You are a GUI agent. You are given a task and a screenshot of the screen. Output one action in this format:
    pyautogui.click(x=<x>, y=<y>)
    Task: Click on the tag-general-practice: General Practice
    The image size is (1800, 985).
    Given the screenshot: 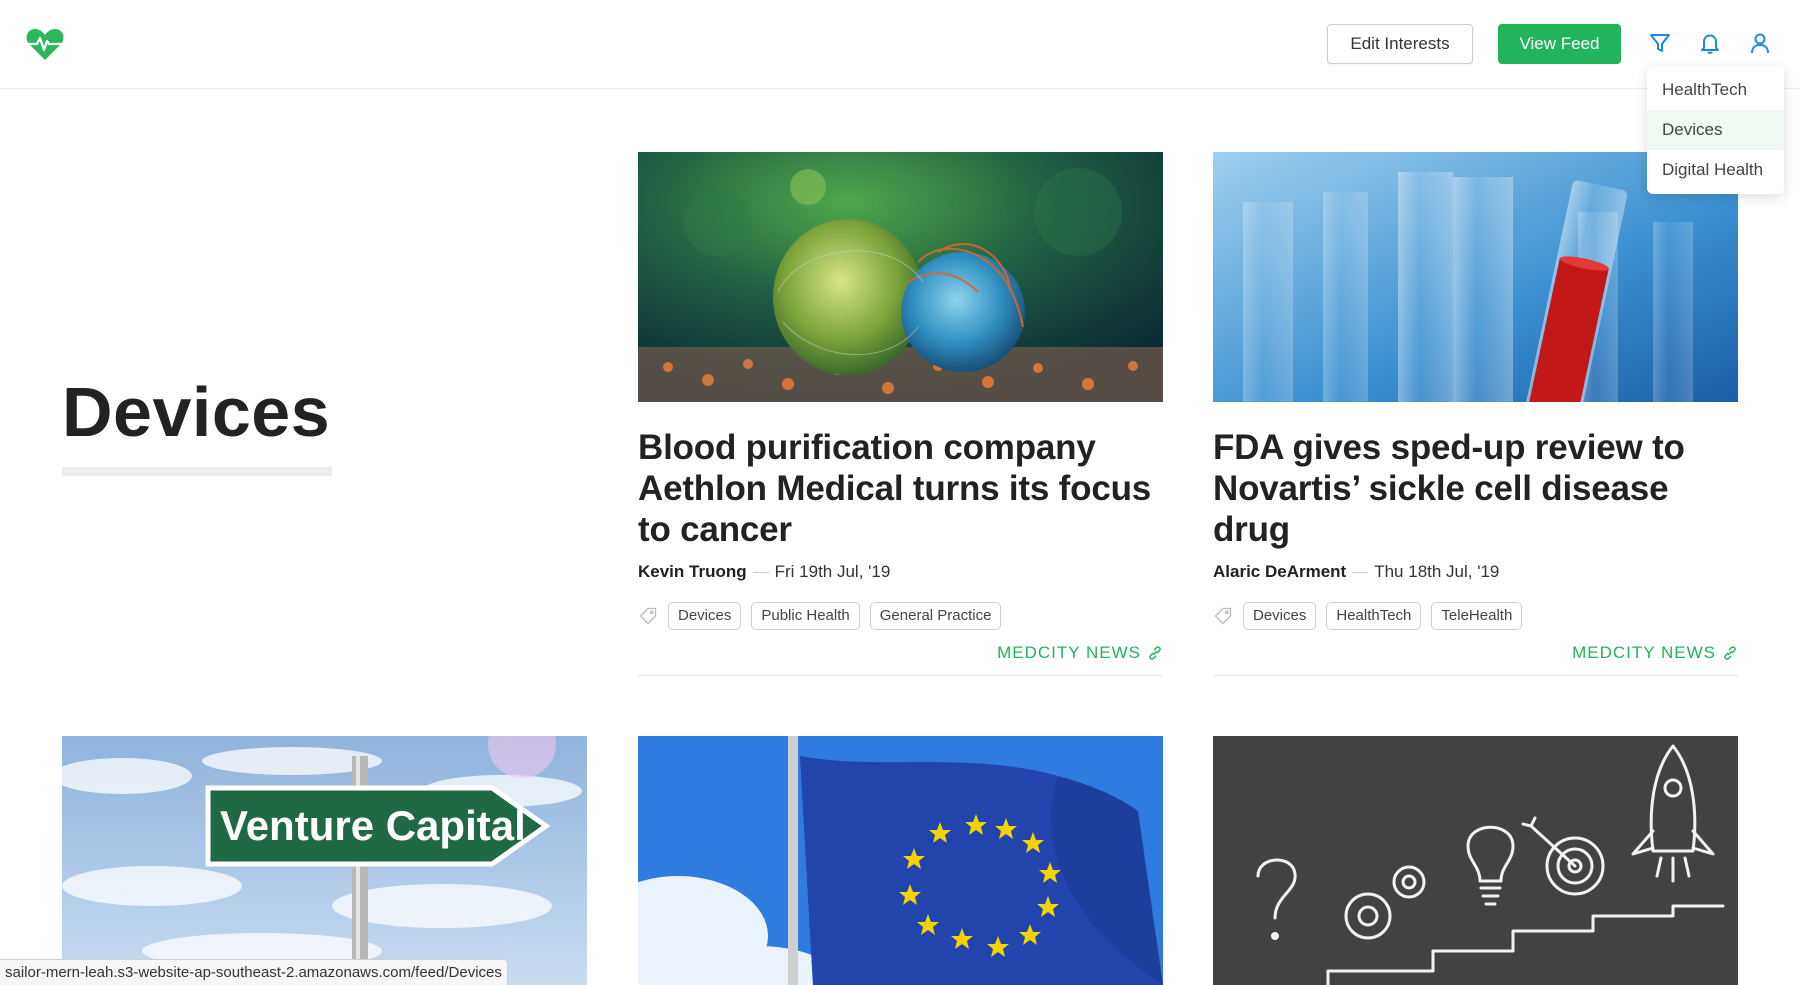 What is the action you would take?
    pyautogui.click(x=935, y=616)
    